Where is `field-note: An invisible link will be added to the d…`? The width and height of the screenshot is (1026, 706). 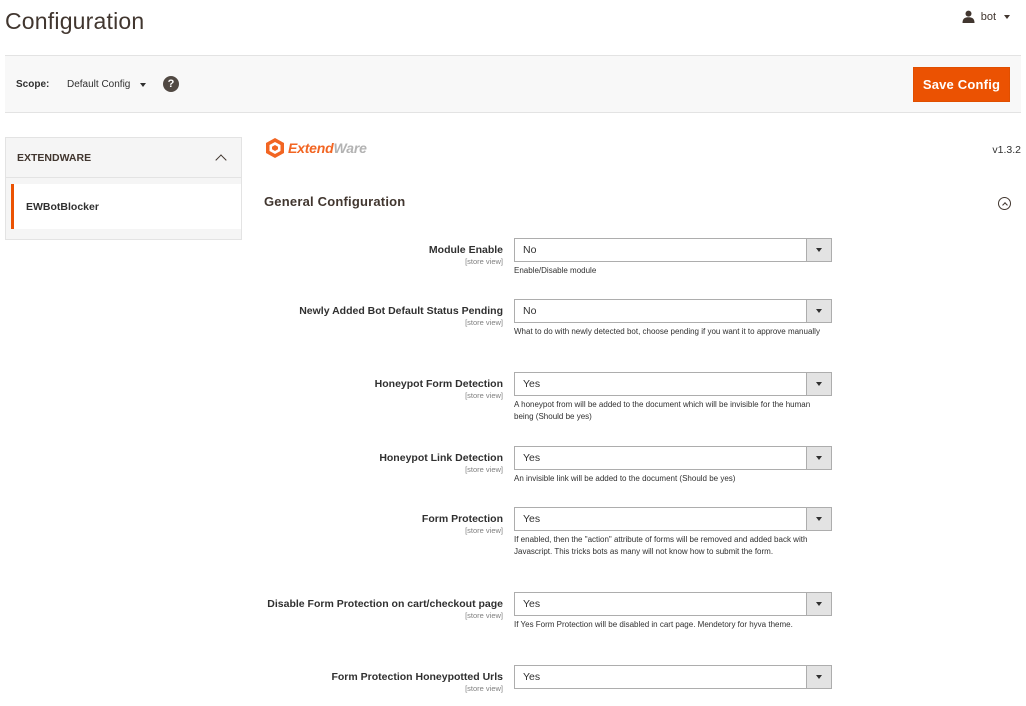 field-note: An invisible link will be added to the d… is located at coordinates (625, 478).